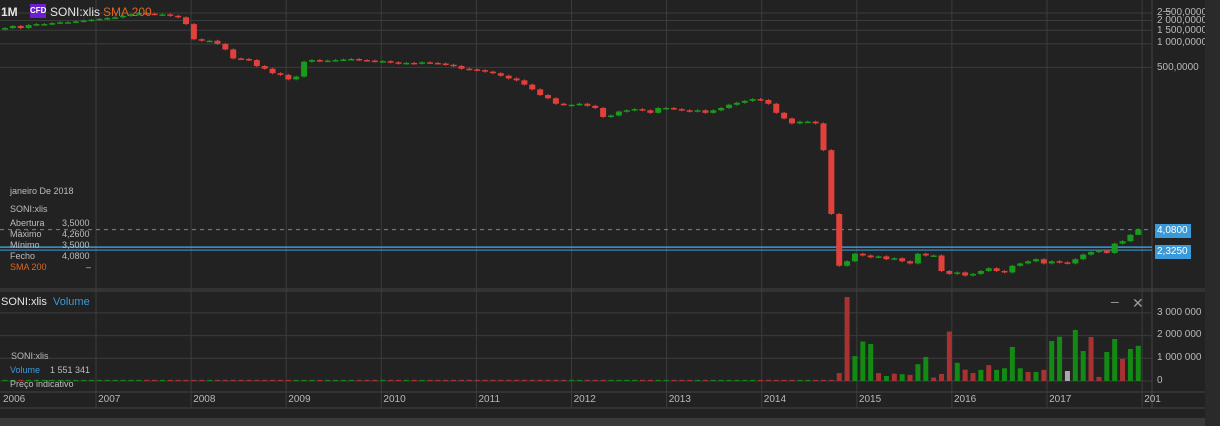 This screenshot has width=1220, height=426. I want to click on period-label: 1M, so click(9, 12).